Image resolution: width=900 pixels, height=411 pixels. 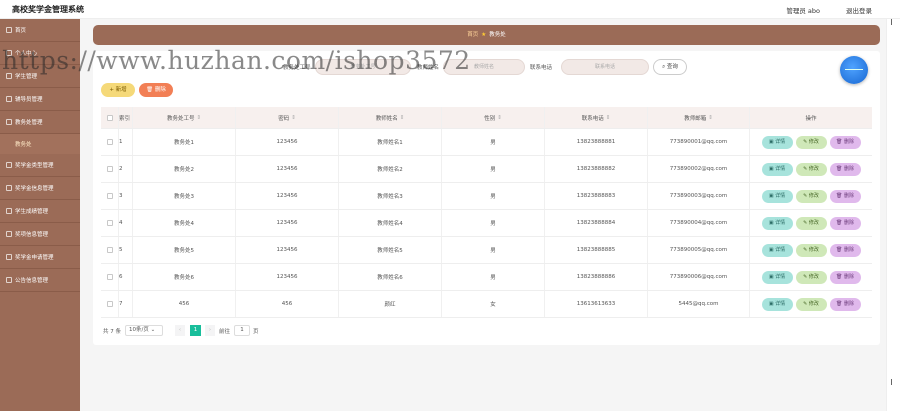 I want to click on header-gender: 性别 ⇕, so click(x=493, y=117).